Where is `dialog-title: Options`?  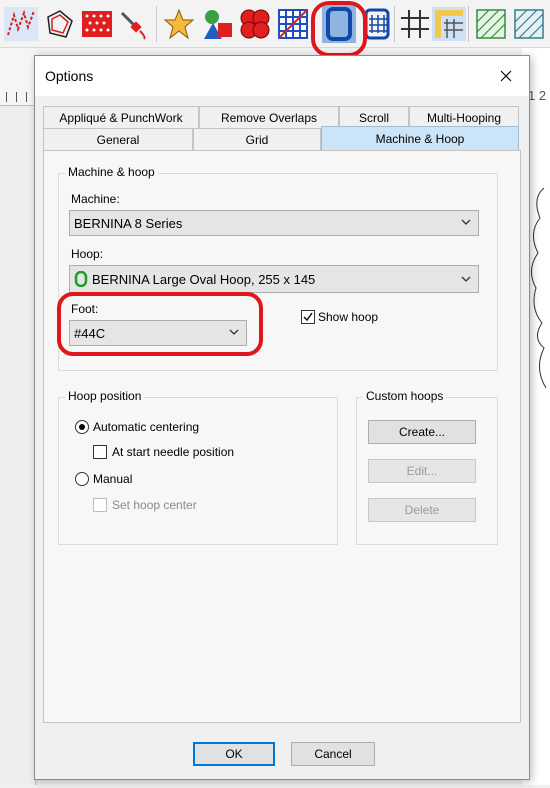 dialog-title: Options is located at coordinates (69, 76).